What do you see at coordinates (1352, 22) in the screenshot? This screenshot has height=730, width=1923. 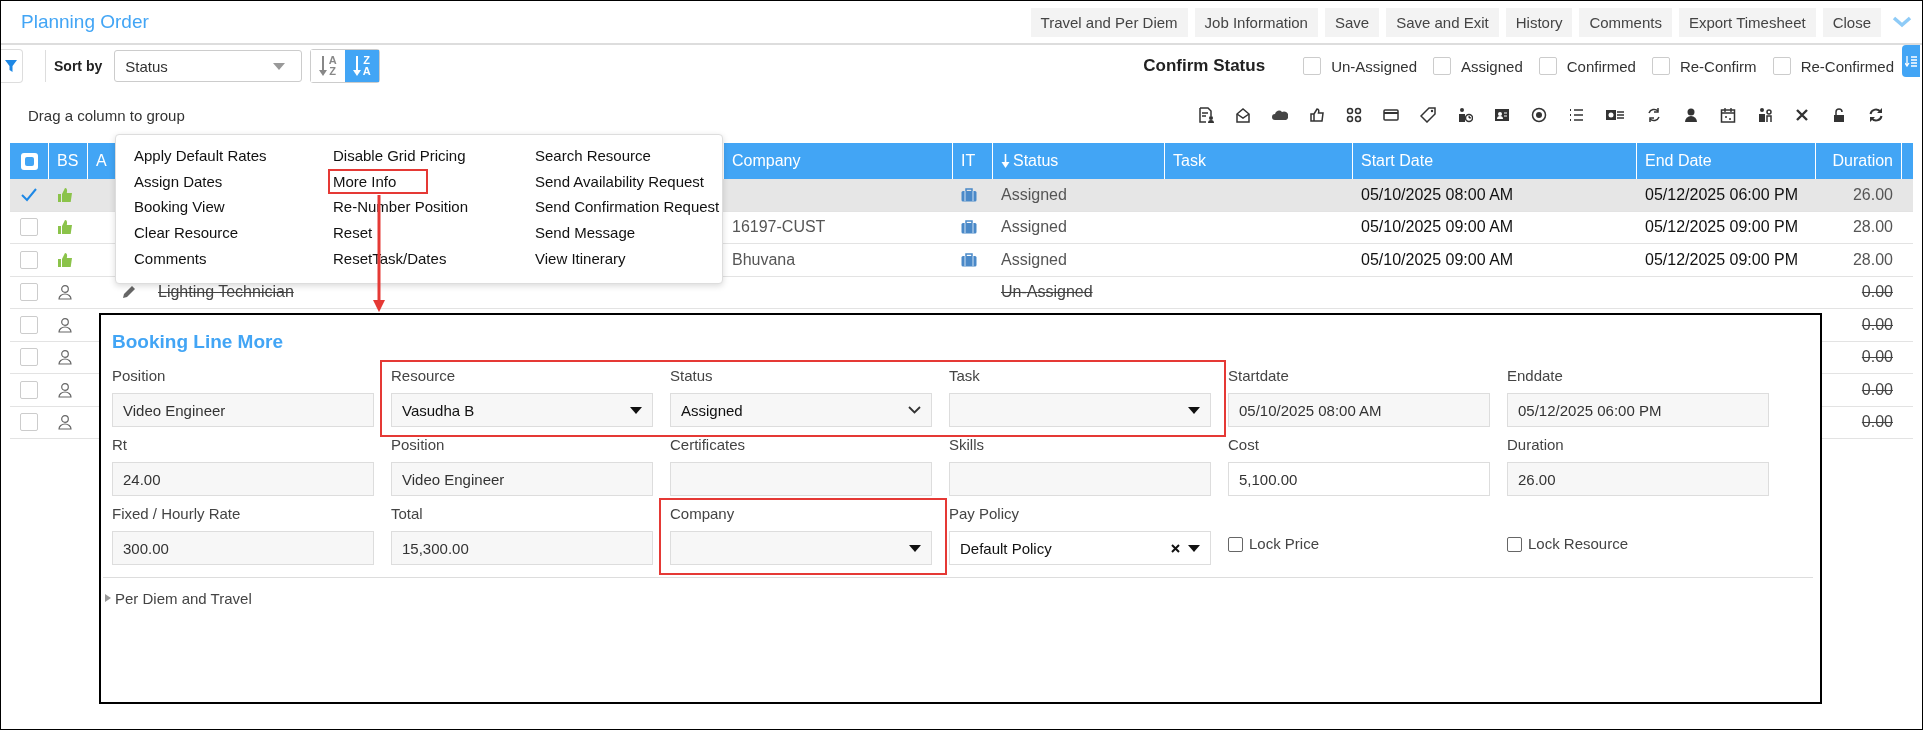 I see `action-button: Save` at bounding box center [1352, 22].